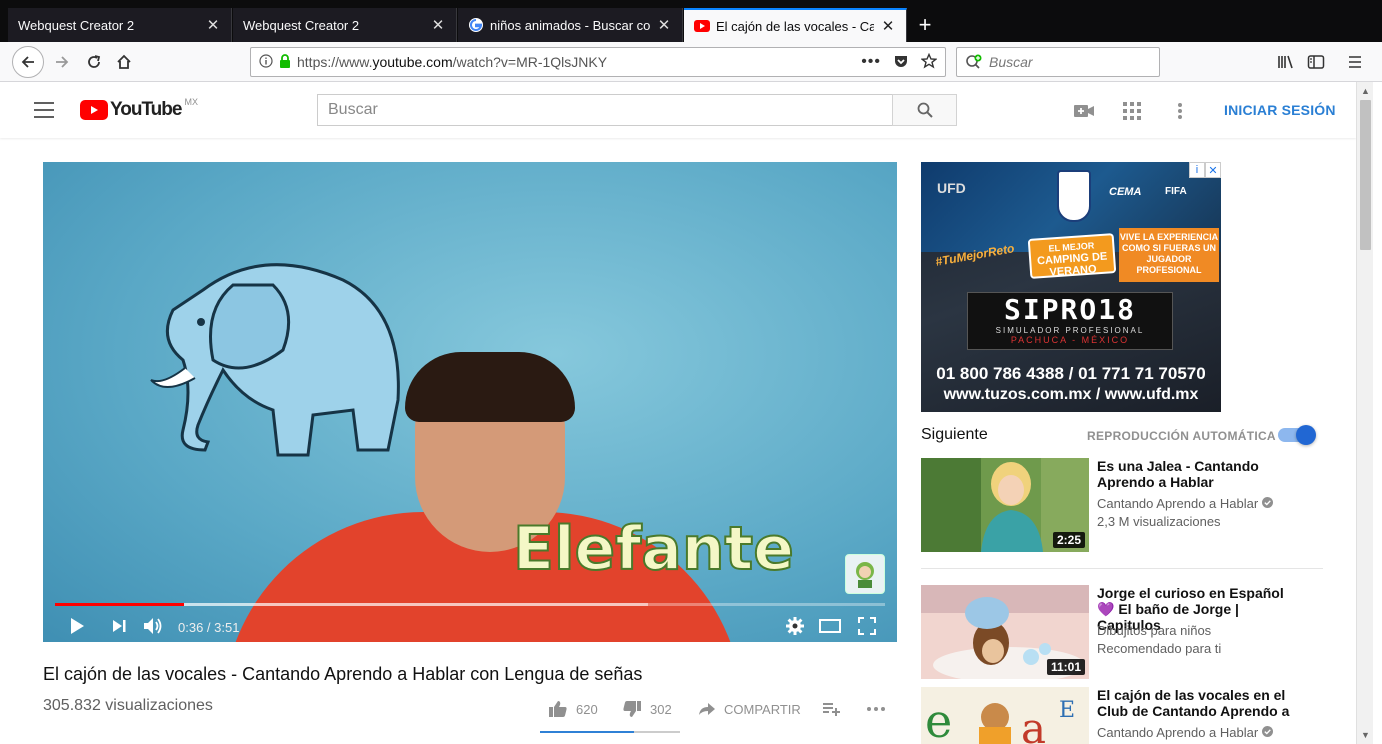  I want to click on view-count: 305.832 visualizaciones, so click(128, 705).